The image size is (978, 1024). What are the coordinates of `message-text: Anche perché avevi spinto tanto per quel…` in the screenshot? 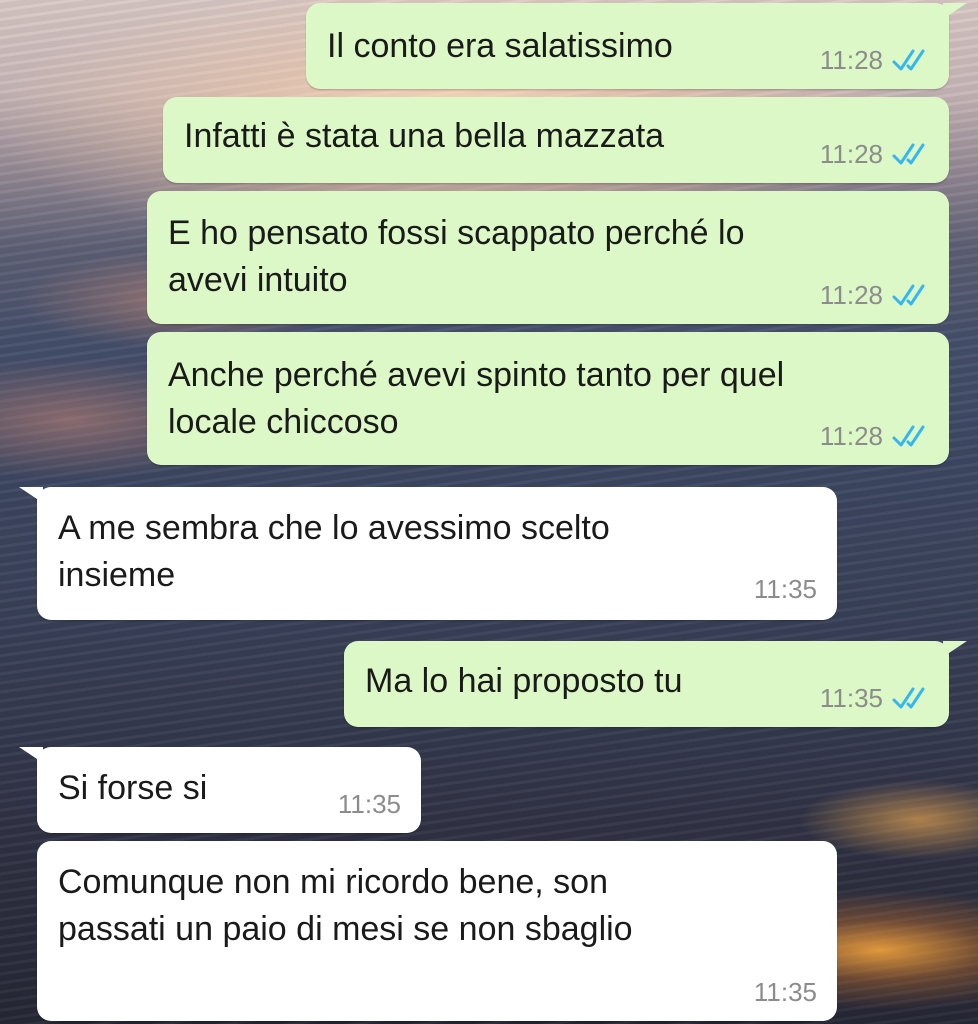 It's located at (476, 398).